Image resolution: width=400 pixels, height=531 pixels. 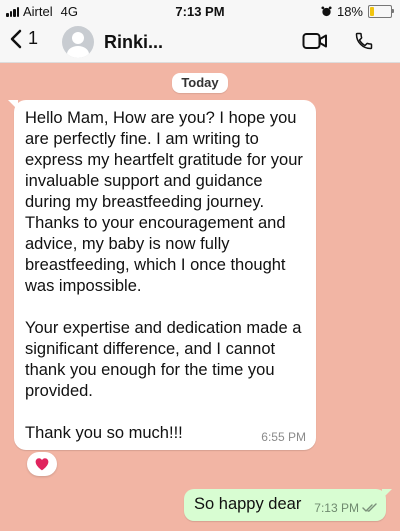 I want to click on heart-icon, so click(x=42, y=464).